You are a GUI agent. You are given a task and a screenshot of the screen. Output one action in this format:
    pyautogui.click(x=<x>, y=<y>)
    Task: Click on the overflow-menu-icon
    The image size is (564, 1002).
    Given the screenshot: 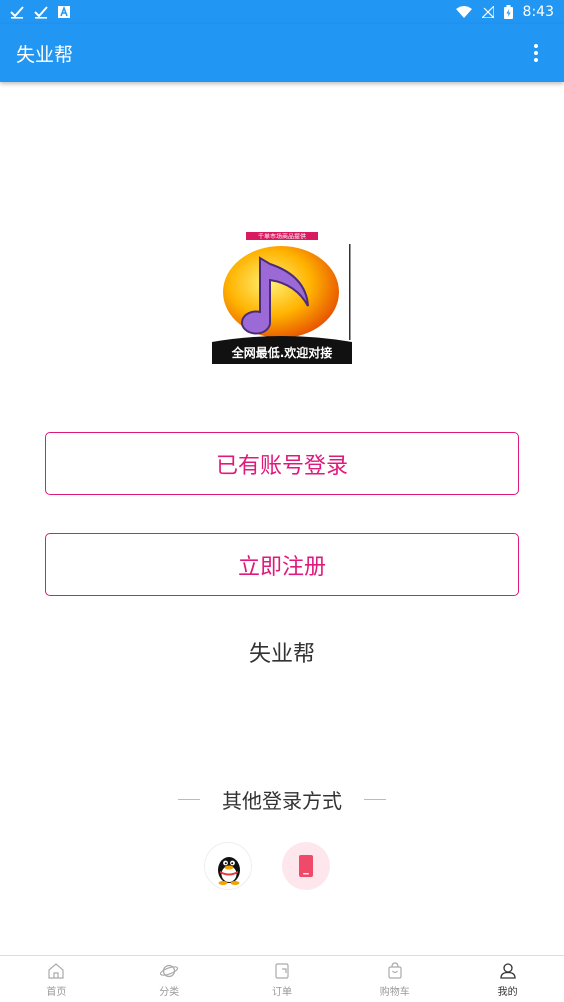 What is the action you would take?
    pyautogui.click(x=536, y=53)
    